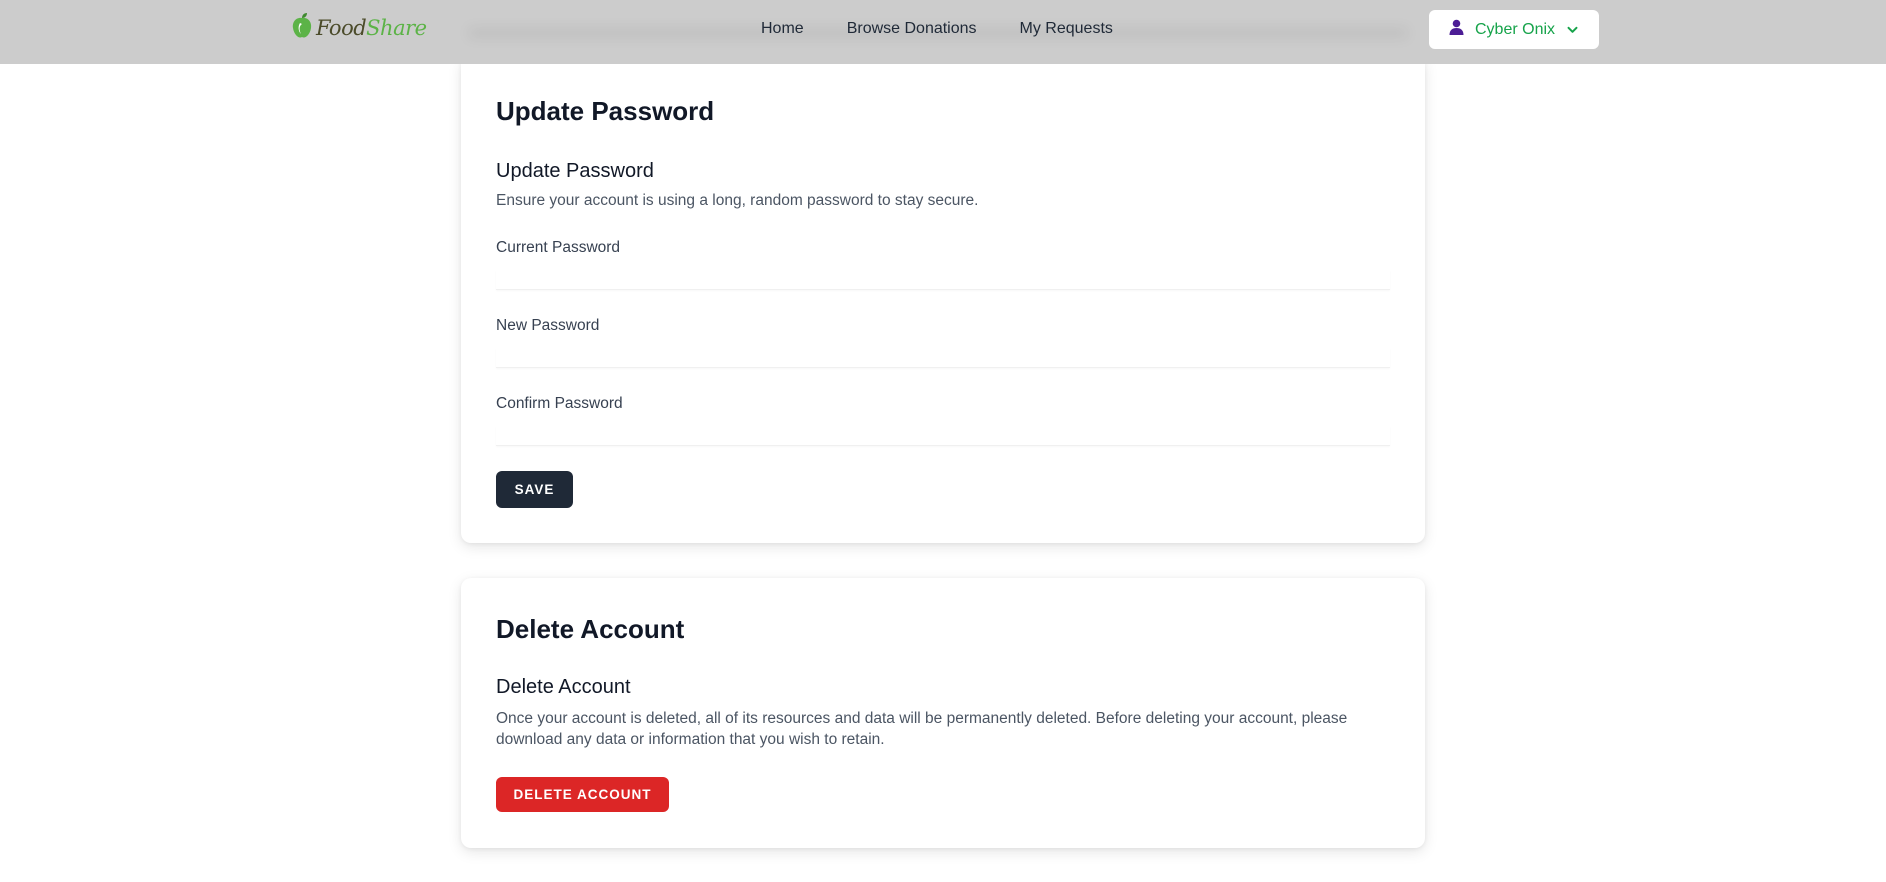 This screenshot has width=1886, height=882. What do you see at coordinates (1066, 29) in the screenshot?
I see `nav-link-my-requests: My Requests` at bounding box center [1066, 29].